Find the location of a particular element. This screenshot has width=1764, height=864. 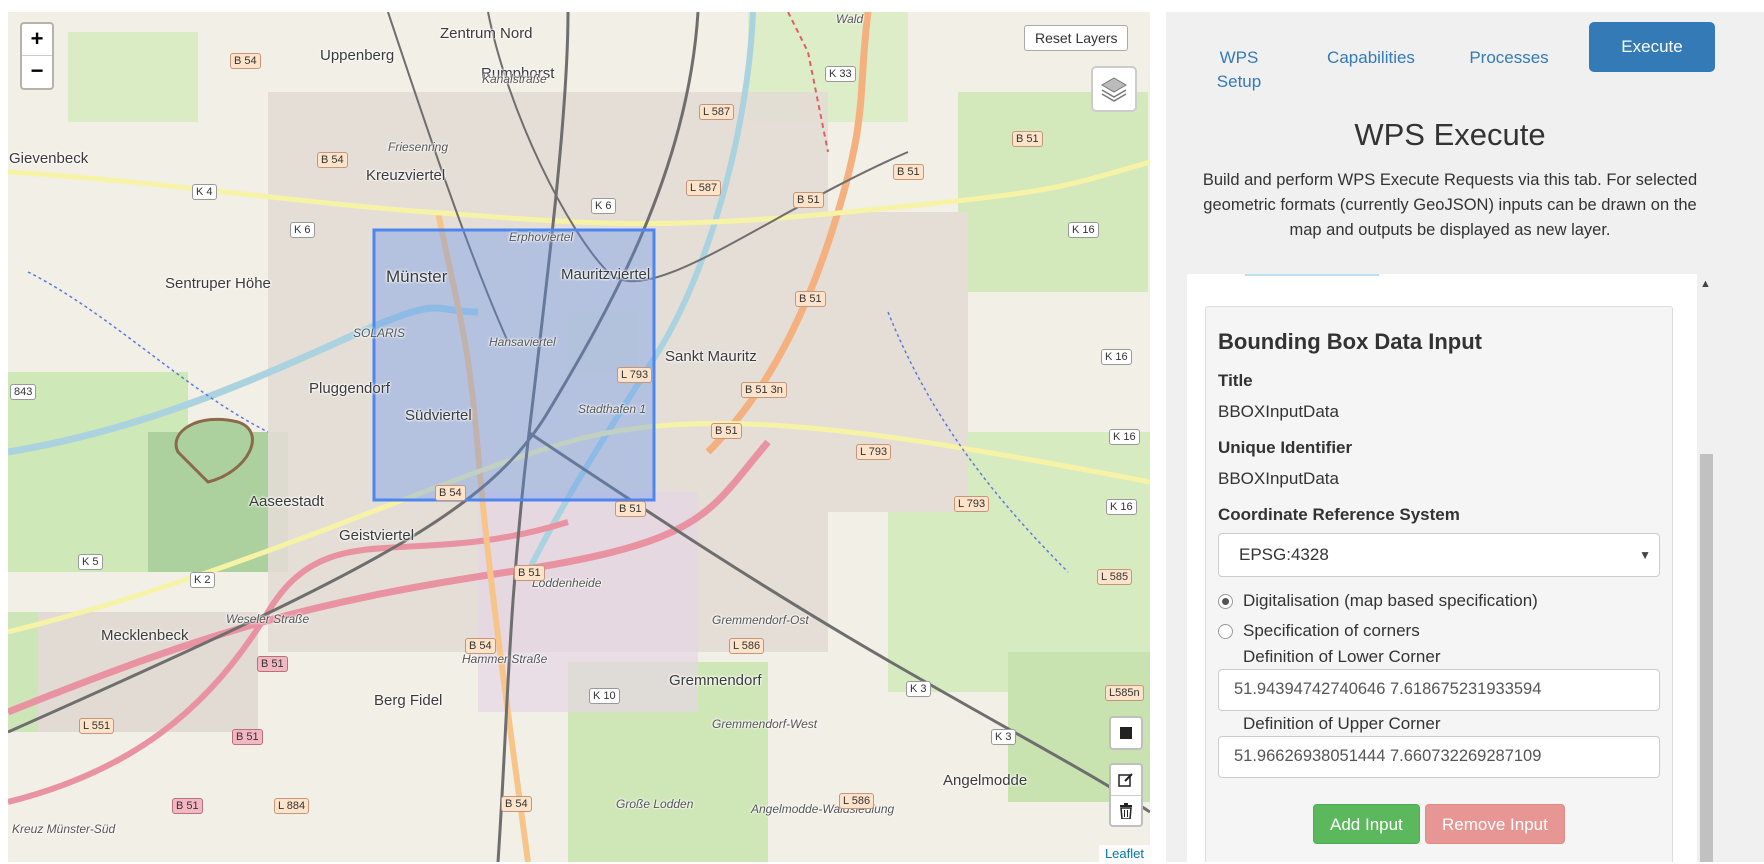

road-shield: K 10 is located at coordinates (604, 696).